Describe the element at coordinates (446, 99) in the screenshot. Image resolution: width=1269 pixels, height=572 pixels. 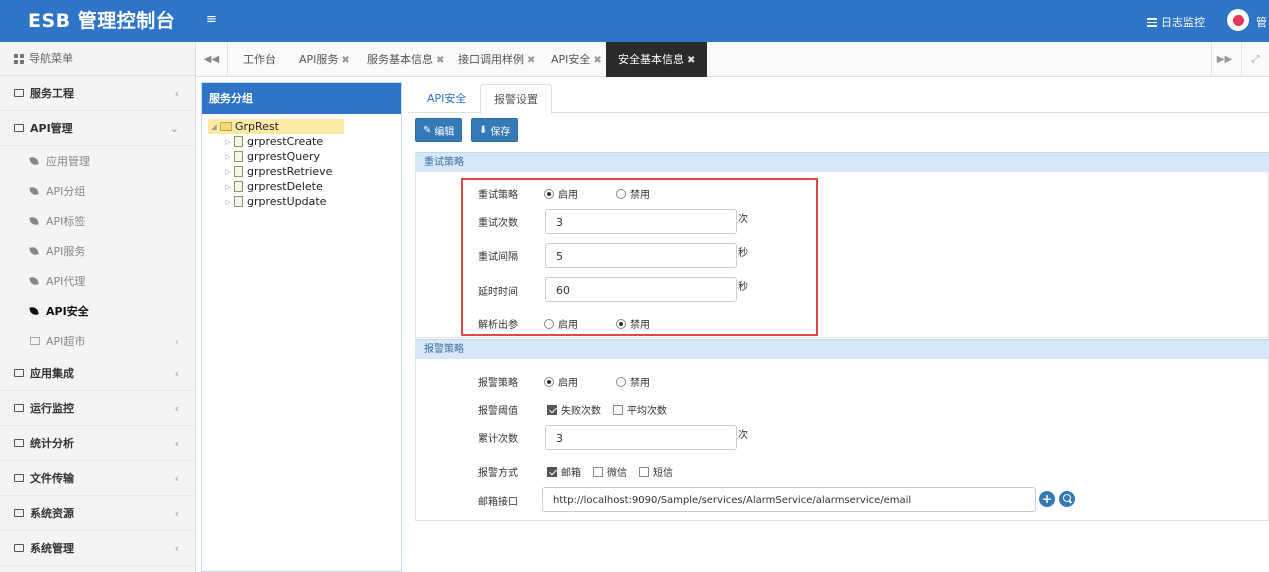
I see `subtab-api-security: API安全` at that location.